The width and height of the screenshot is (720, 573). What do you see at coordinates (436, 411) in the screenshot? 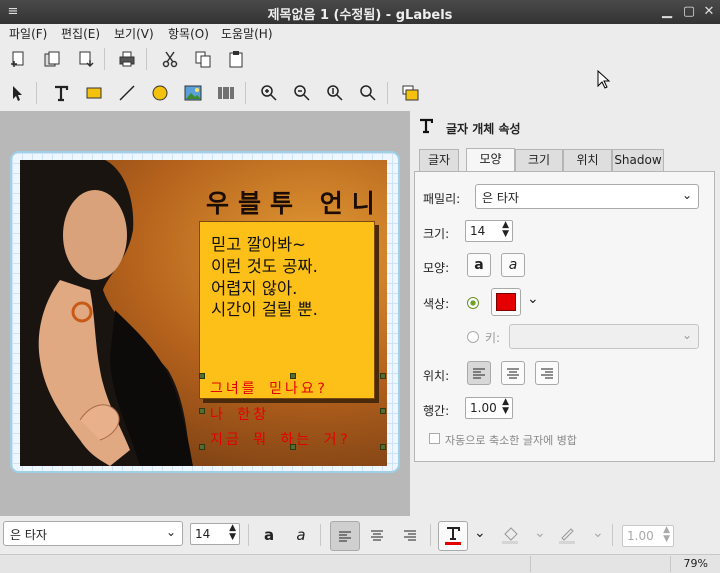
I see `spacing-label: 행간:` at bounding box center [436, 411].